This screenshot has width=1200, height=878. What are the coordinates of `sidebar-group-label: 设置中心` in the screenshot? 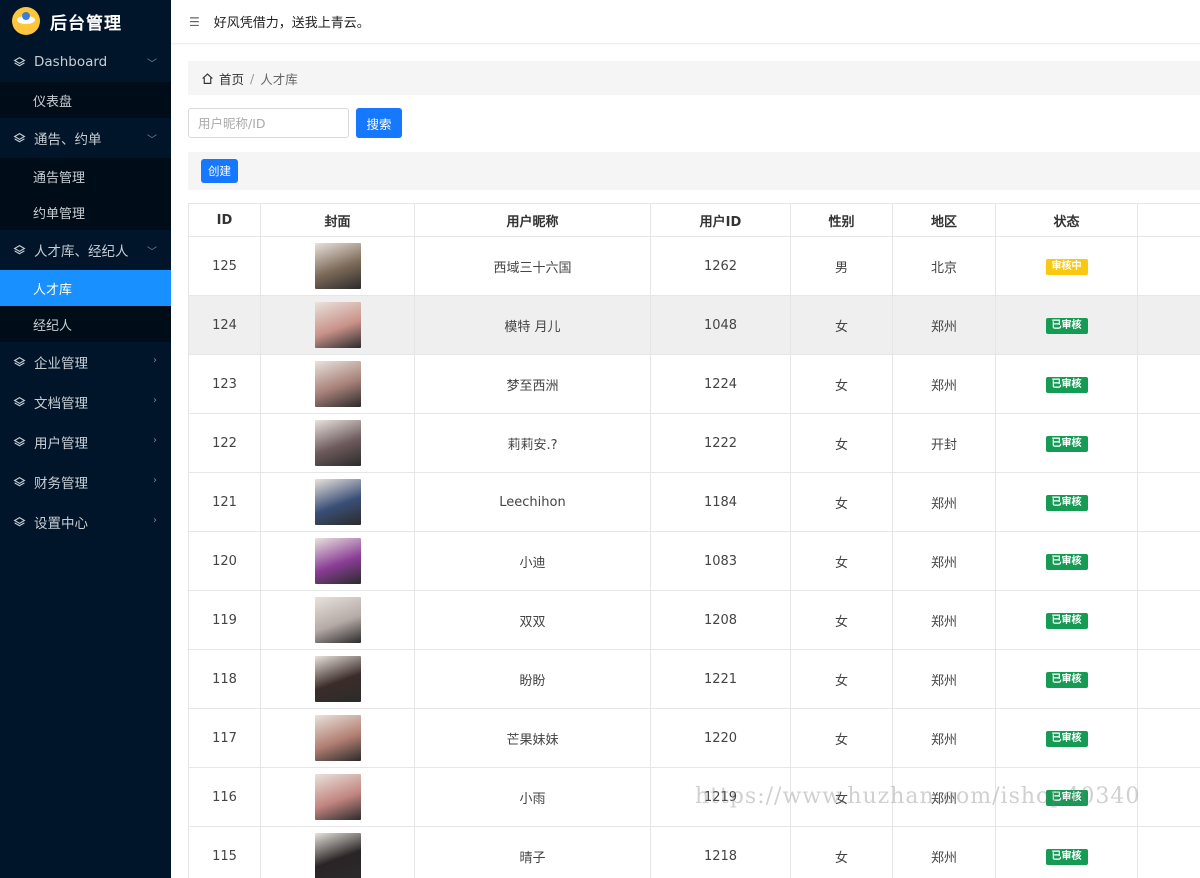 It's located at (61, 524).